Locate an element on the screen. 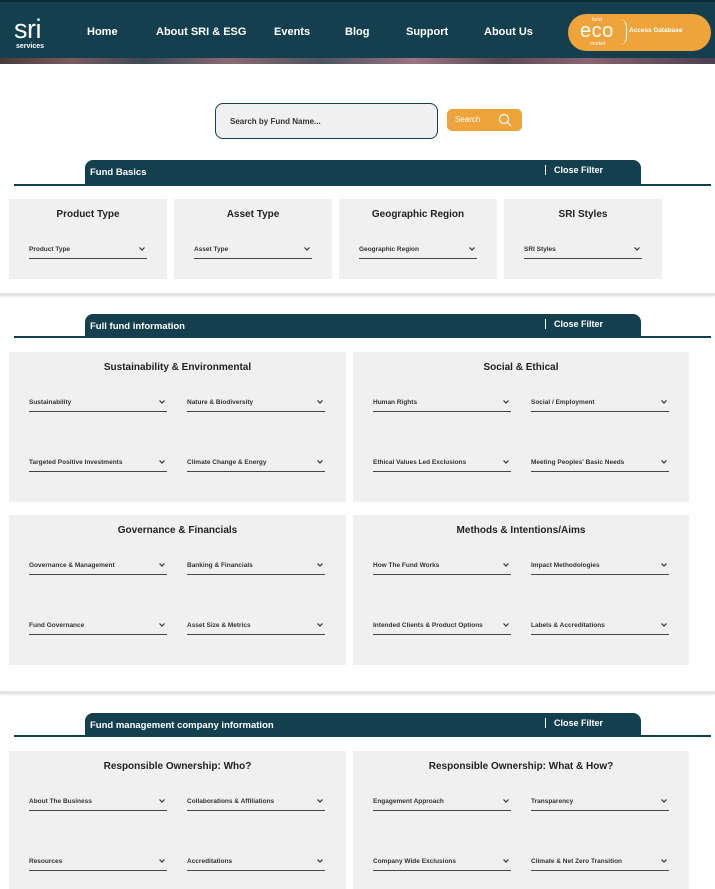 This screenshot has width=715, height=889. asset-type-dropdown: Asset Type is located at coordinates (253, 245).